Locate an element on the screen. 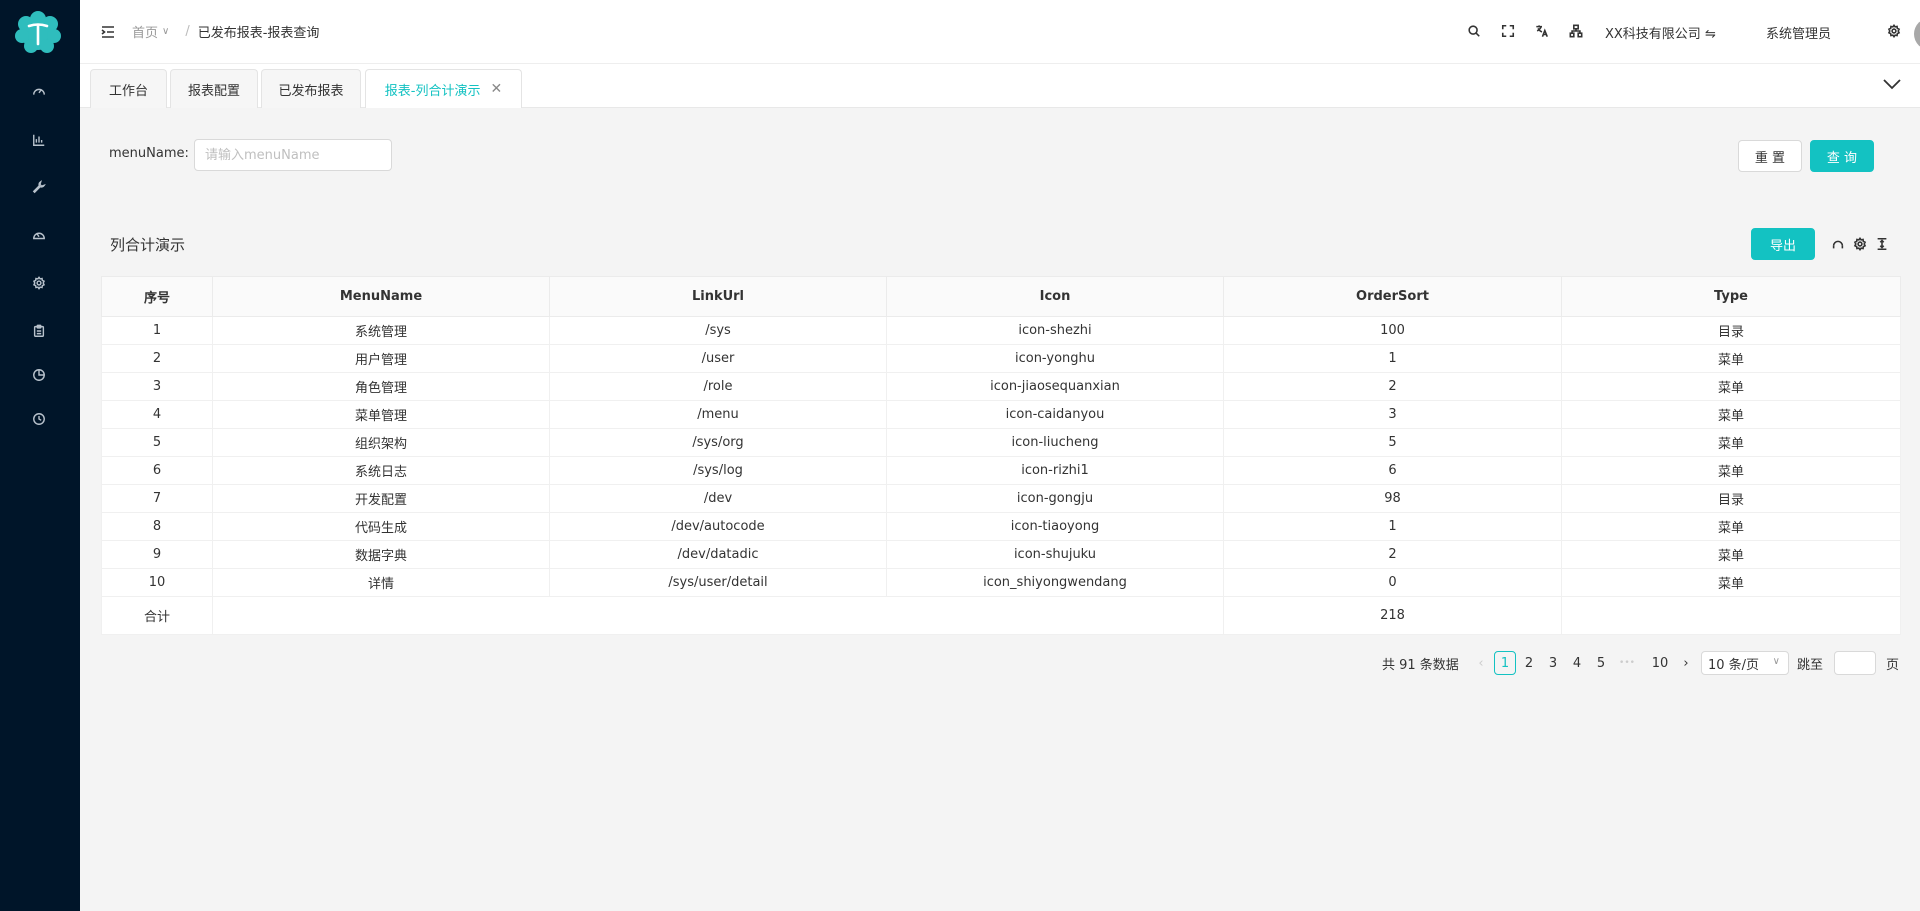 Image resolution: width=1920 pixels, height=911 pixels. page-size-select: 10 条/页 ∨ is located at coordinates (1745, 663).